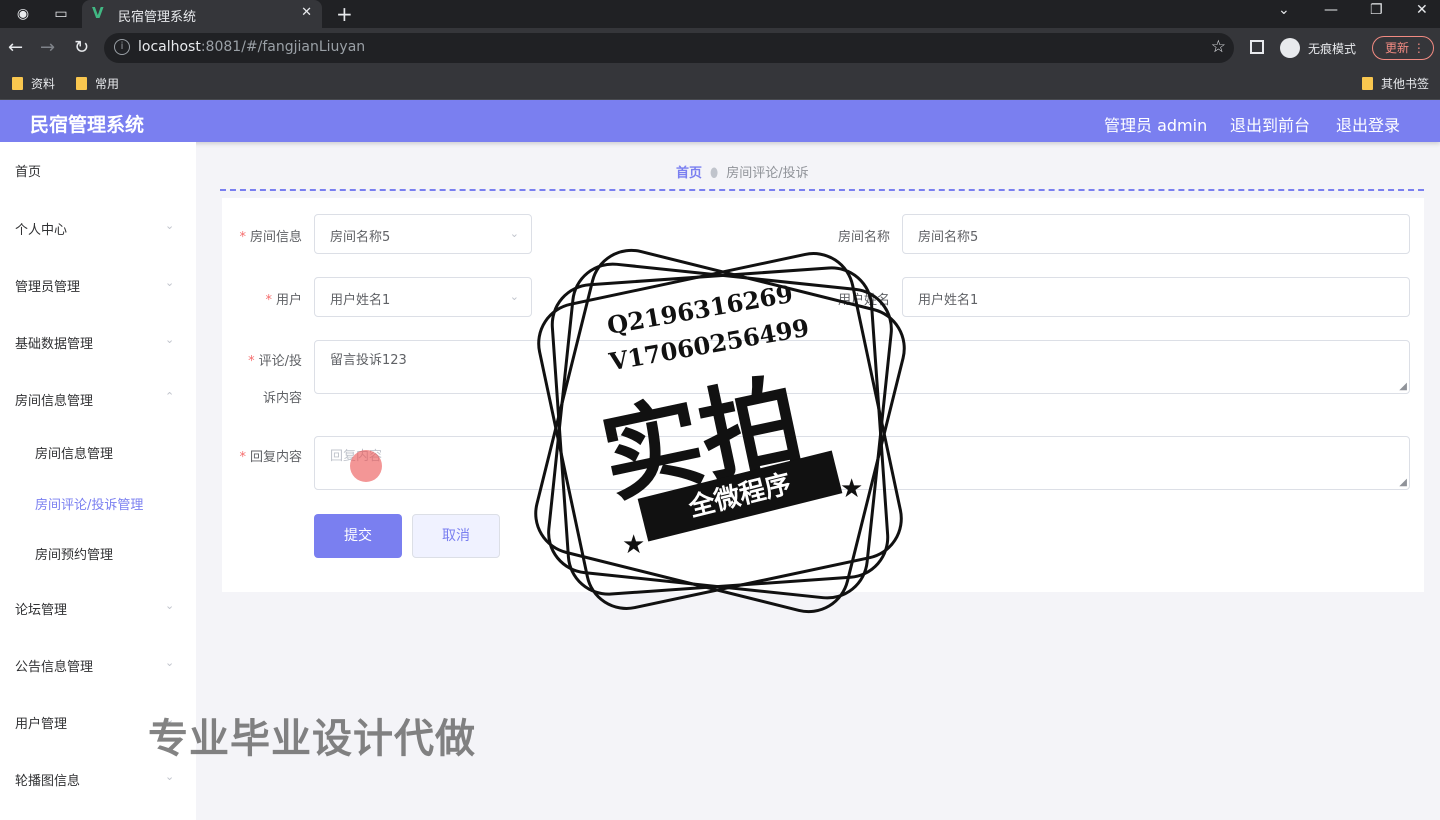  What do you see at coordinates (275, 361) in the screenshot?
I see `comment-label: * 评论/投` at bounding box center [275, 361].